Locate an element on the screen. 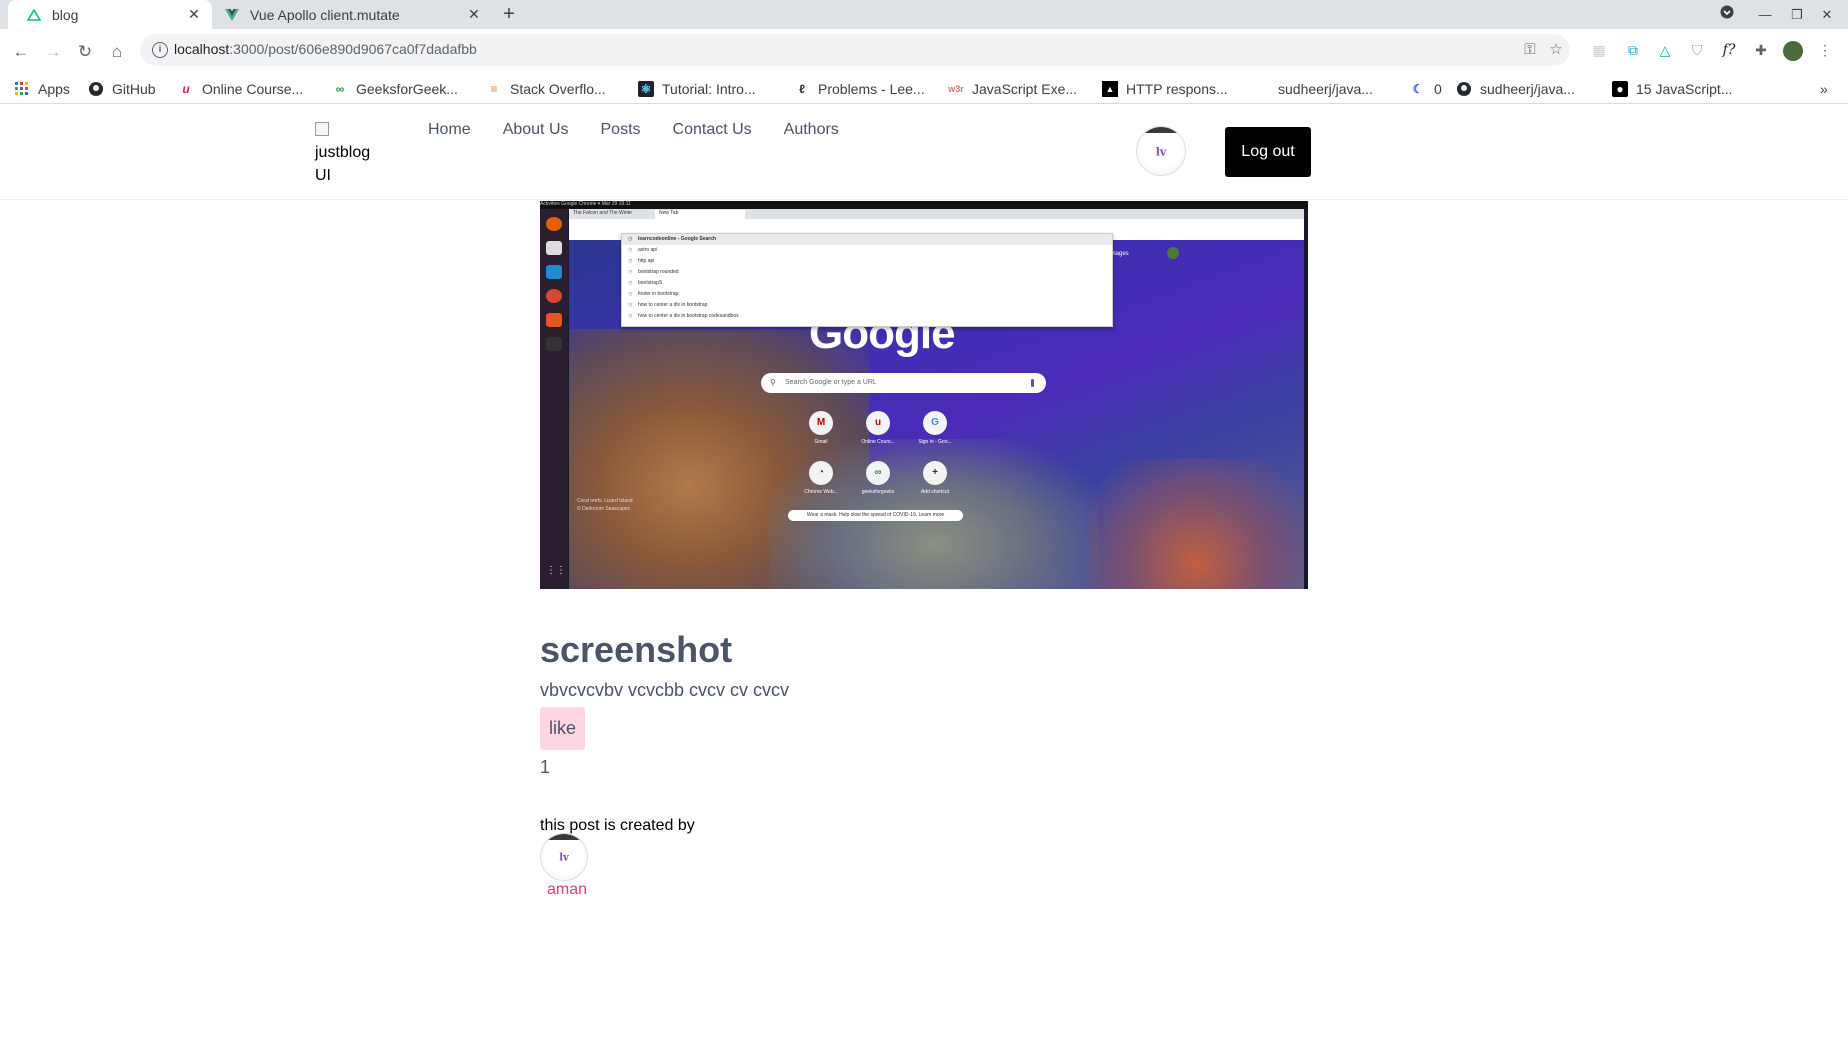 The image size is (1848, 1053). nav-authors: Authors is located at coordinates (811, 130).